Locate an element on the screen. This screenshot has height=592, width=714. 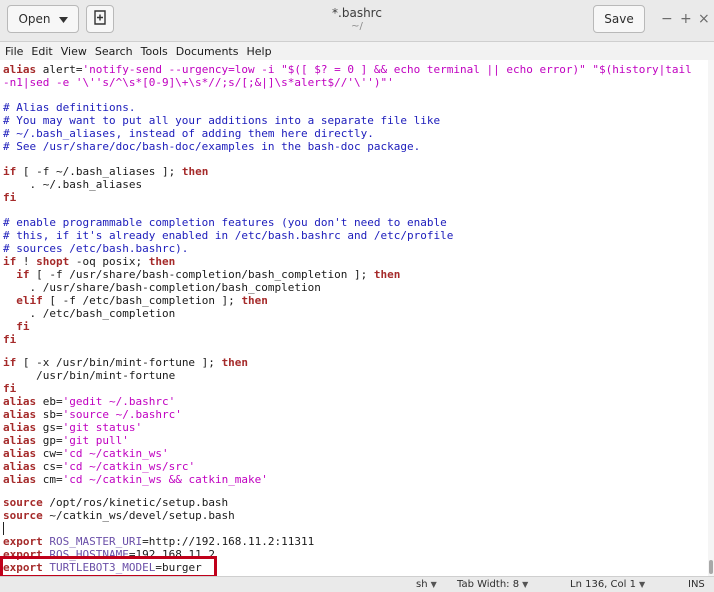
menu-file: File is located at coordinates (13, 51).